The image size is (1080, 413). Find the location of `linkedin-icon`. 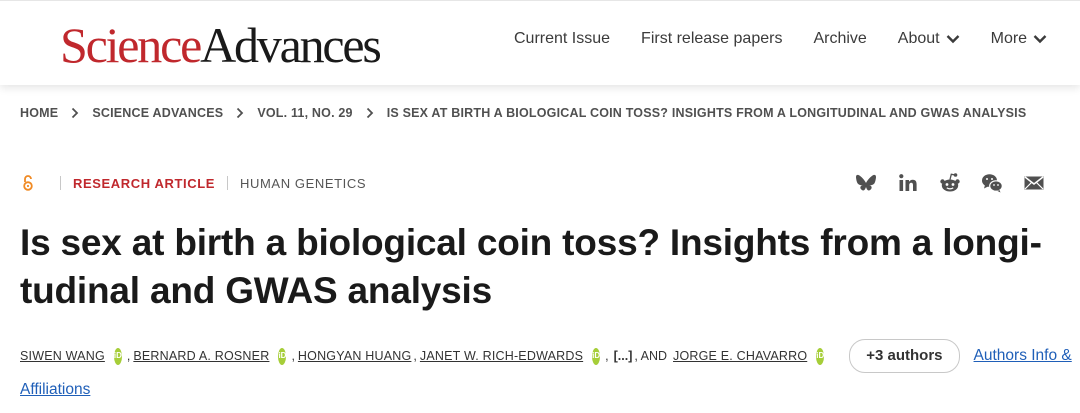

linkedin-icon is located at coordinates (908, 183).